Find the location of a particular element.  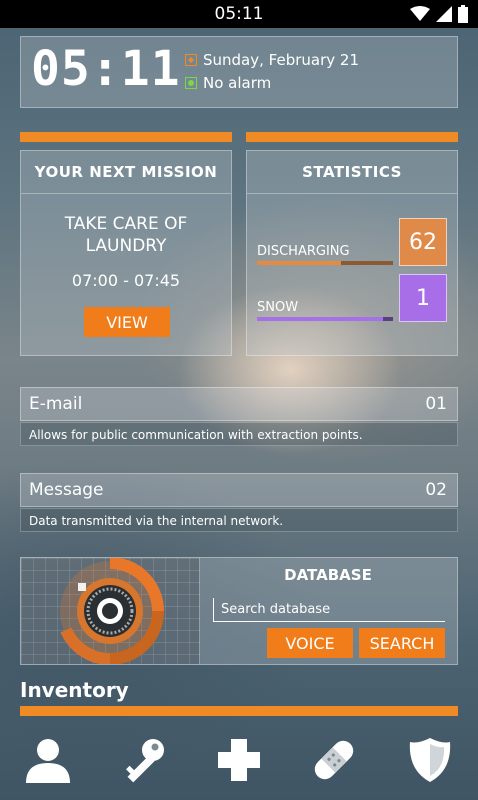

inventory-nav is located at coordinates (239, 760).